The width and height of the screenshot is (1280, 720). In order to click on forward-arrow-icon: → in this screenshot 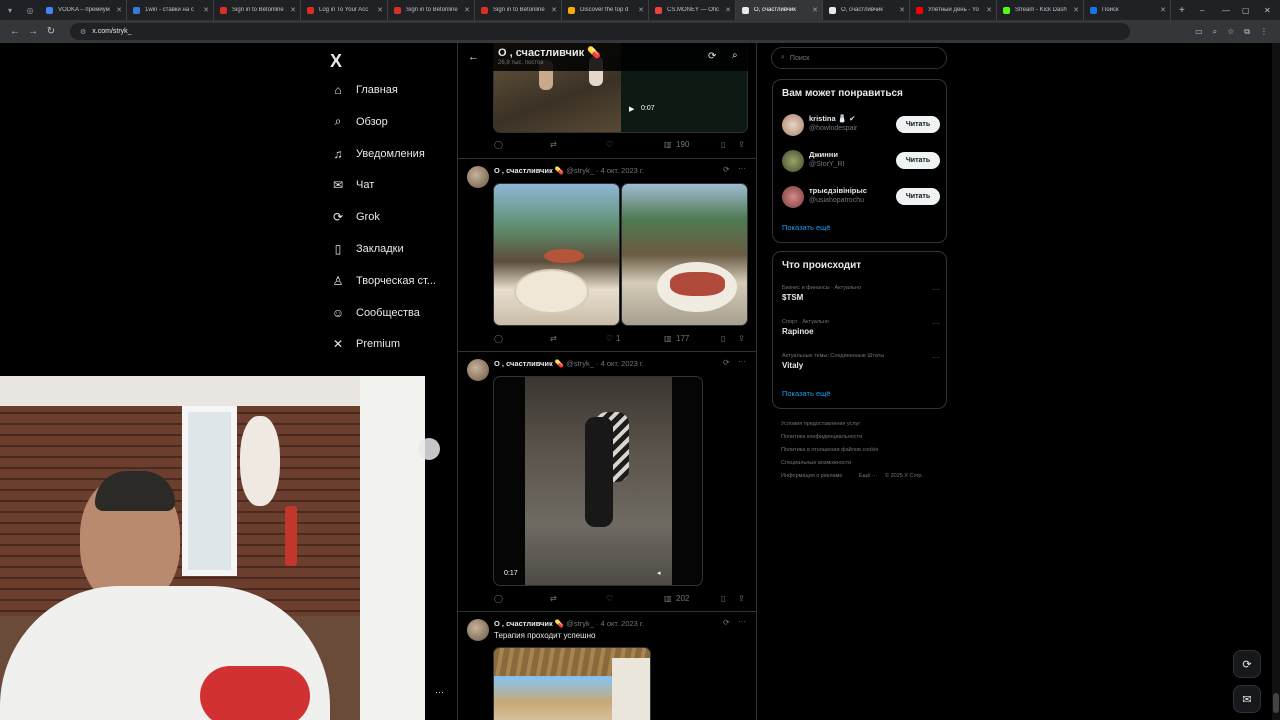, I will do `click(33, 31)`.